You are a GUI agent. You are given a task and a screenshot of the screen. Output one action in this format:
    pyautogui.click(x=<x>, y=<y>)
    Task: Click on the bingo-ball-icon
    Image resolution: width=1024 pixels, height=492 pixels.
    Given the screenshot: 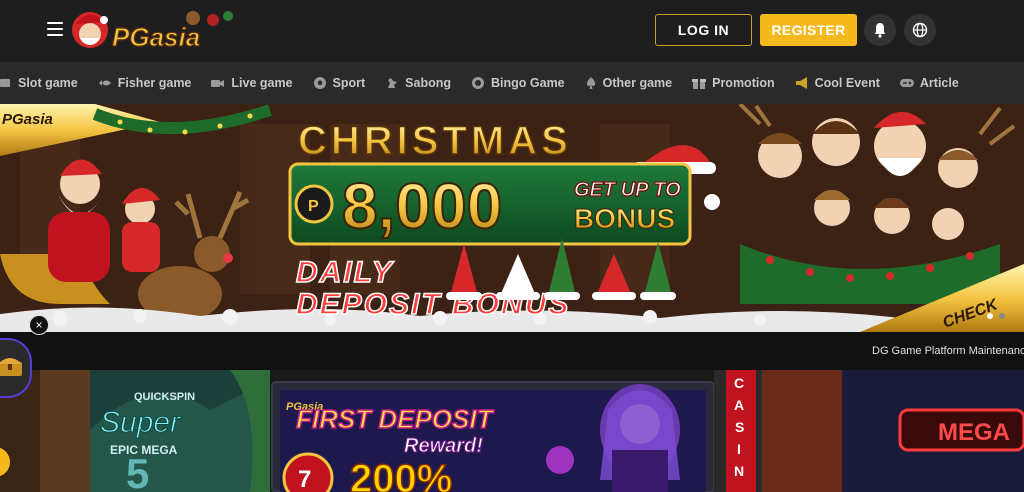 What is the action you would take?
    pyautogui.click(x=478, y=83)
    